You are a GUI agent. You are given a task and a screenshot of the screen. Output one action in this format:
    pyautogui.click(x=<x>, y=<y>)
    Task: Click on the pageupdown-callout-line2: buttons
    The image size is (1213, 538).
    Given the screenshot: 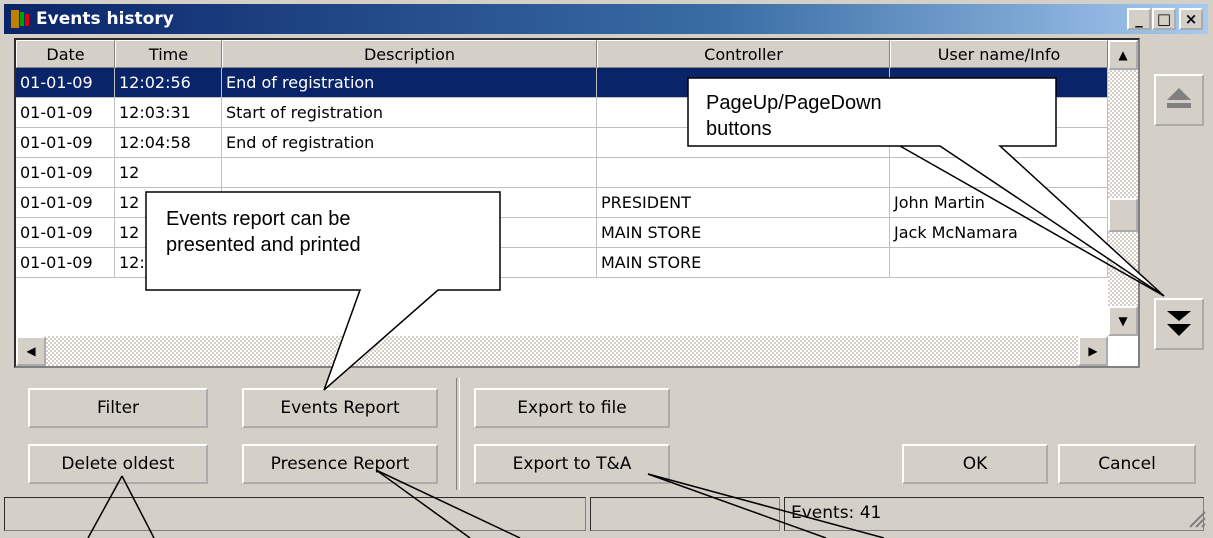 What is the action you would take?
    pyautogui.click(x=739, y=129)
    